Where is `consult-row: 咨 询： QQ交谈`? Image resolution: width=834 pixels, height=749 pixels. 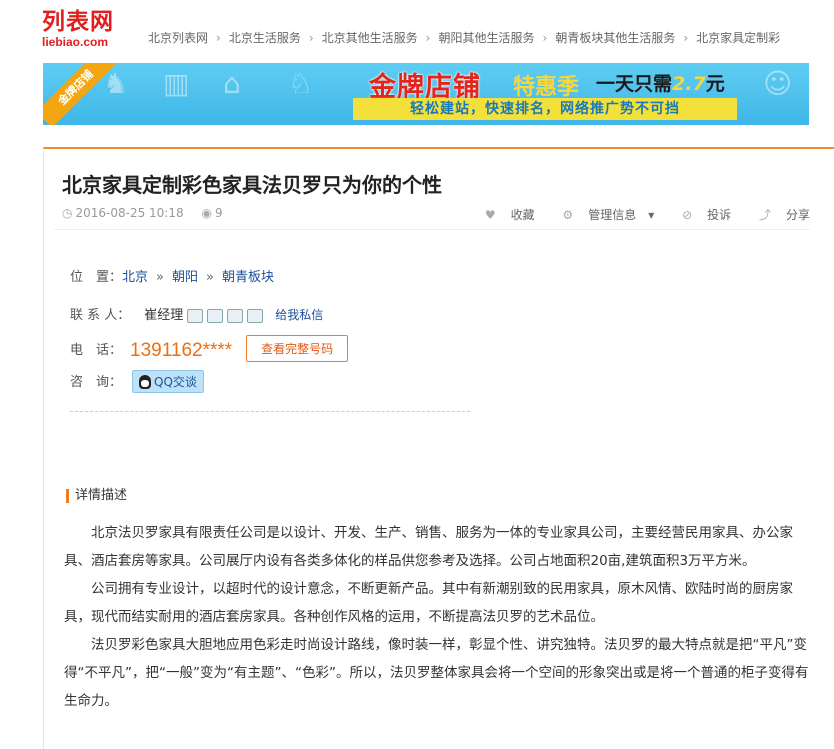
consult-row: 咨 询： QQ交谈 is located at coordinates (137, 381).